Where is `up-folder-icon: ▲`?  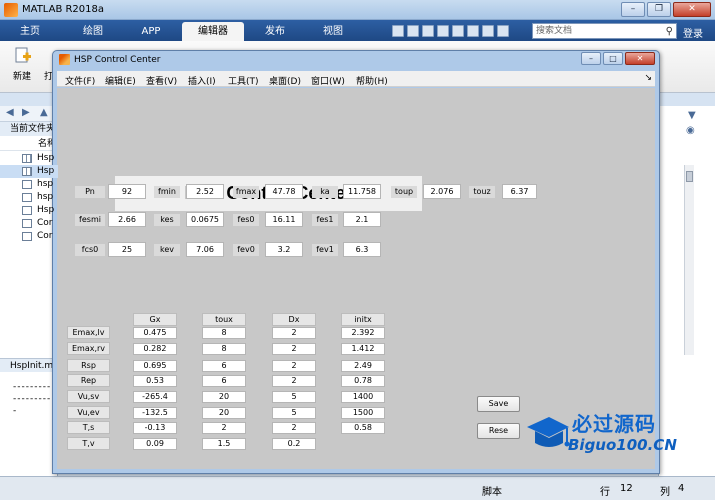
up-folder-icon: ▲ is located at coordinates (44, 112).